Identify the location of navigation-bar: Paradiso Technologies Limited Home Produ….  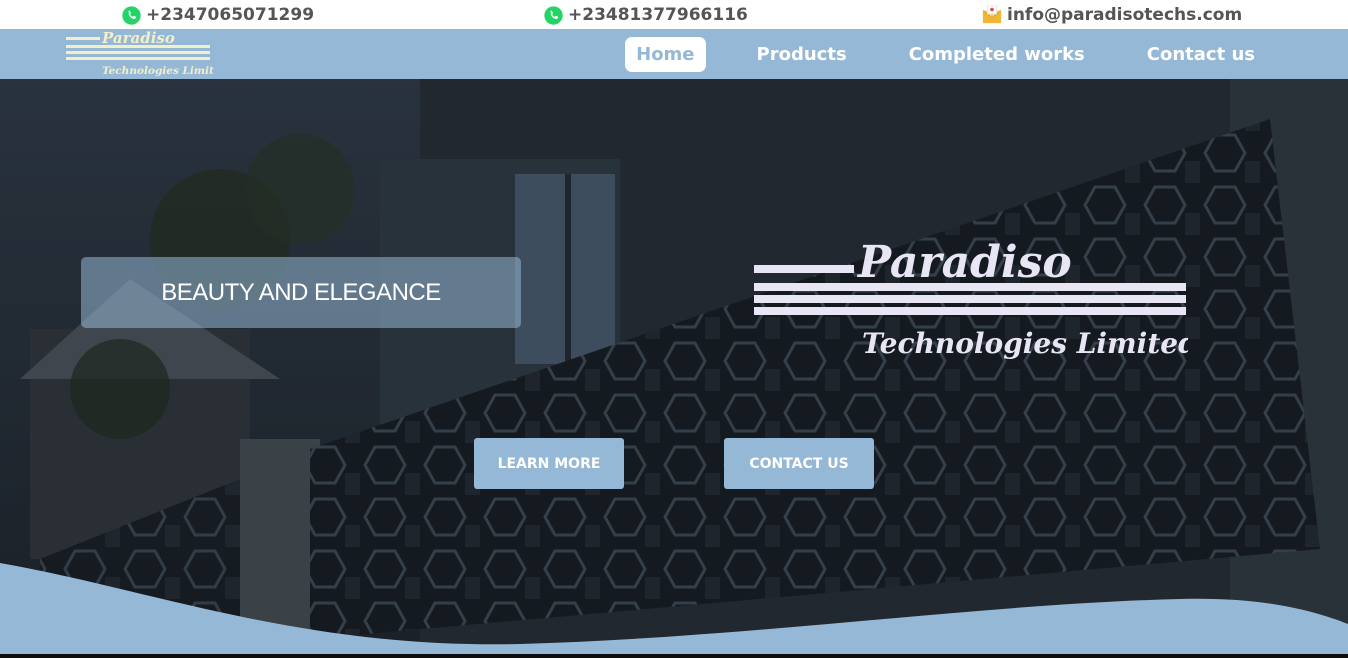
(674, 54).